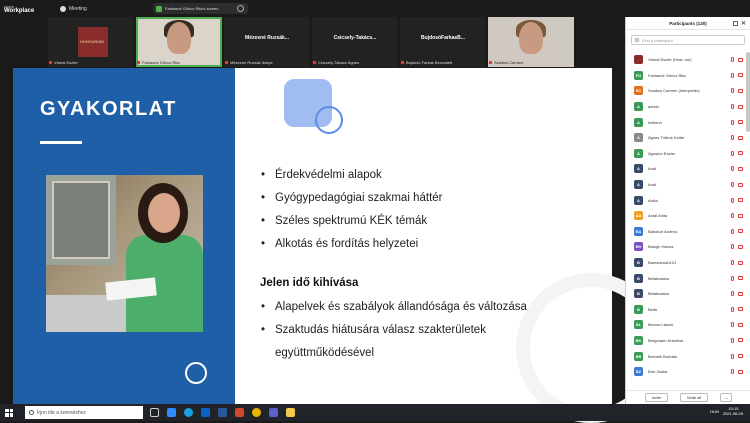  What do you see at coordinates (714, 411) in the screenshot?
I see `language-indicator: HUN` at bounding box center [714, 411].